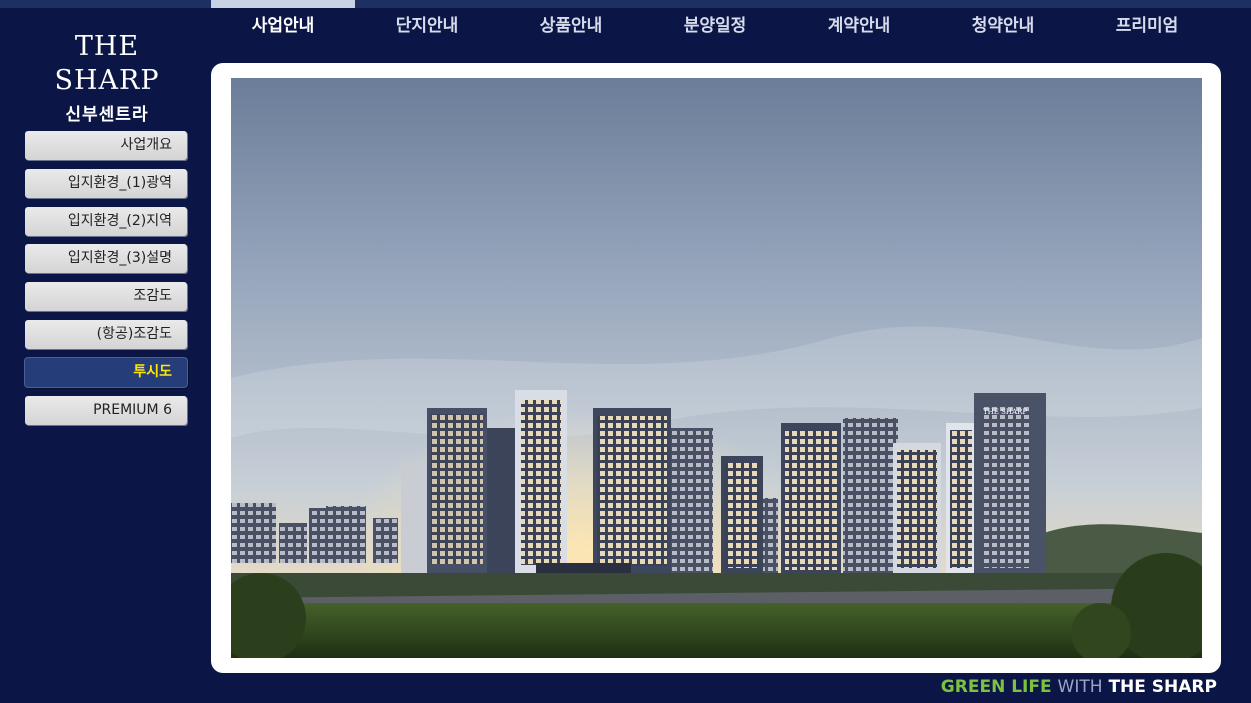 The height and width of the screenshot is (703, 1251). I want to click on tab-complex-info: 단지안내, so click(427, 28).